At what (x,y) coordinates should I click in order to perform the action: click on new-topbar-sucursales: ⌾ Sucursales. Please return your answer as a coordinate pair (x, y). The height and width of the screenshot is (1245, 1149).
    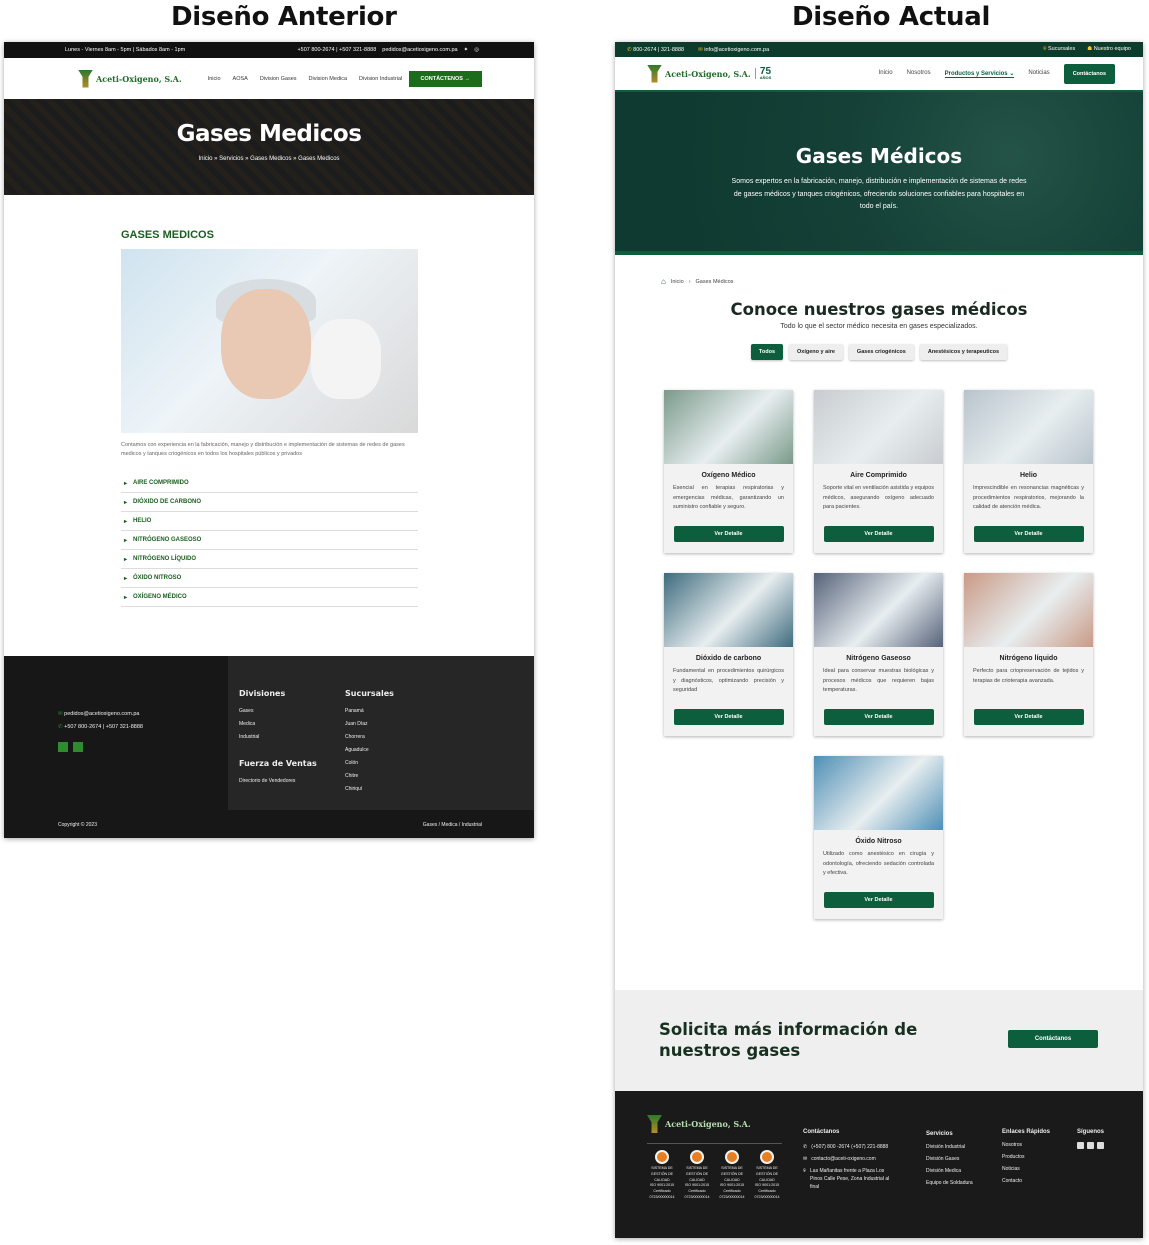
    Looking at the image, I should click on (1059, 49).